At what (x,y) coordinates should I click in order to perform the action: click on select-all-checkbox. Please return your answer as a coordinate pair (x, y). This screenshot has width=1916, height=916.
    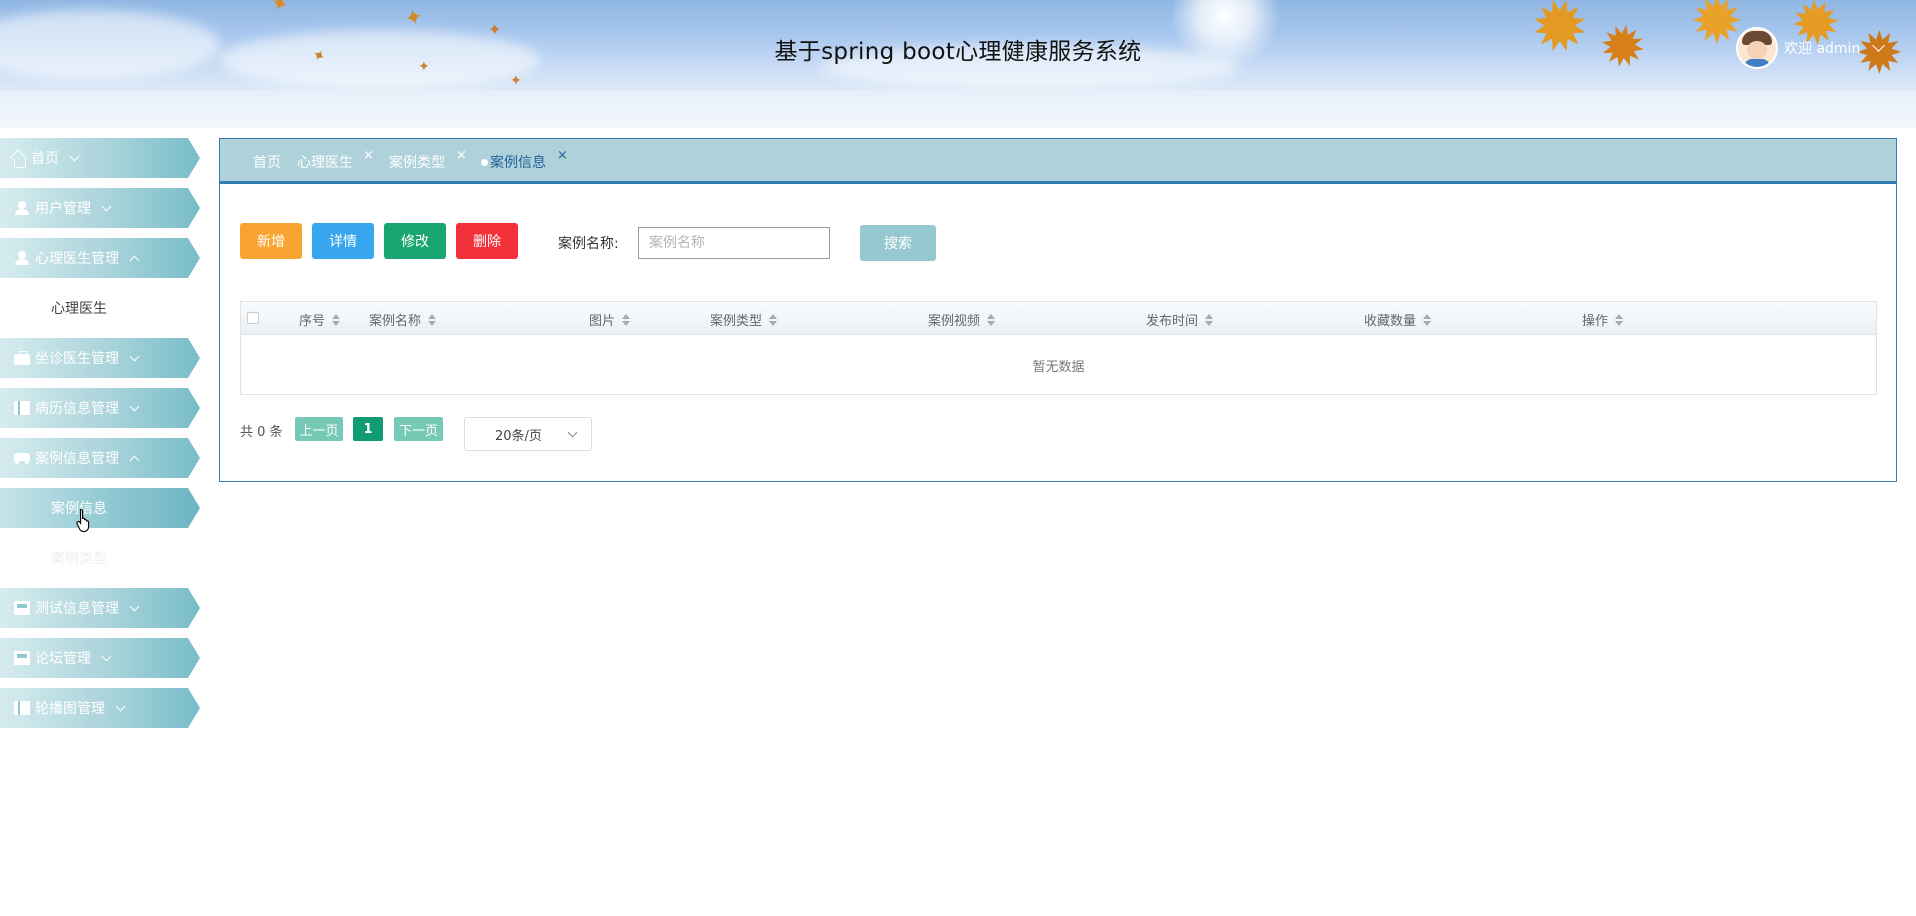
    Looking at the image, I should click on (253, 318).